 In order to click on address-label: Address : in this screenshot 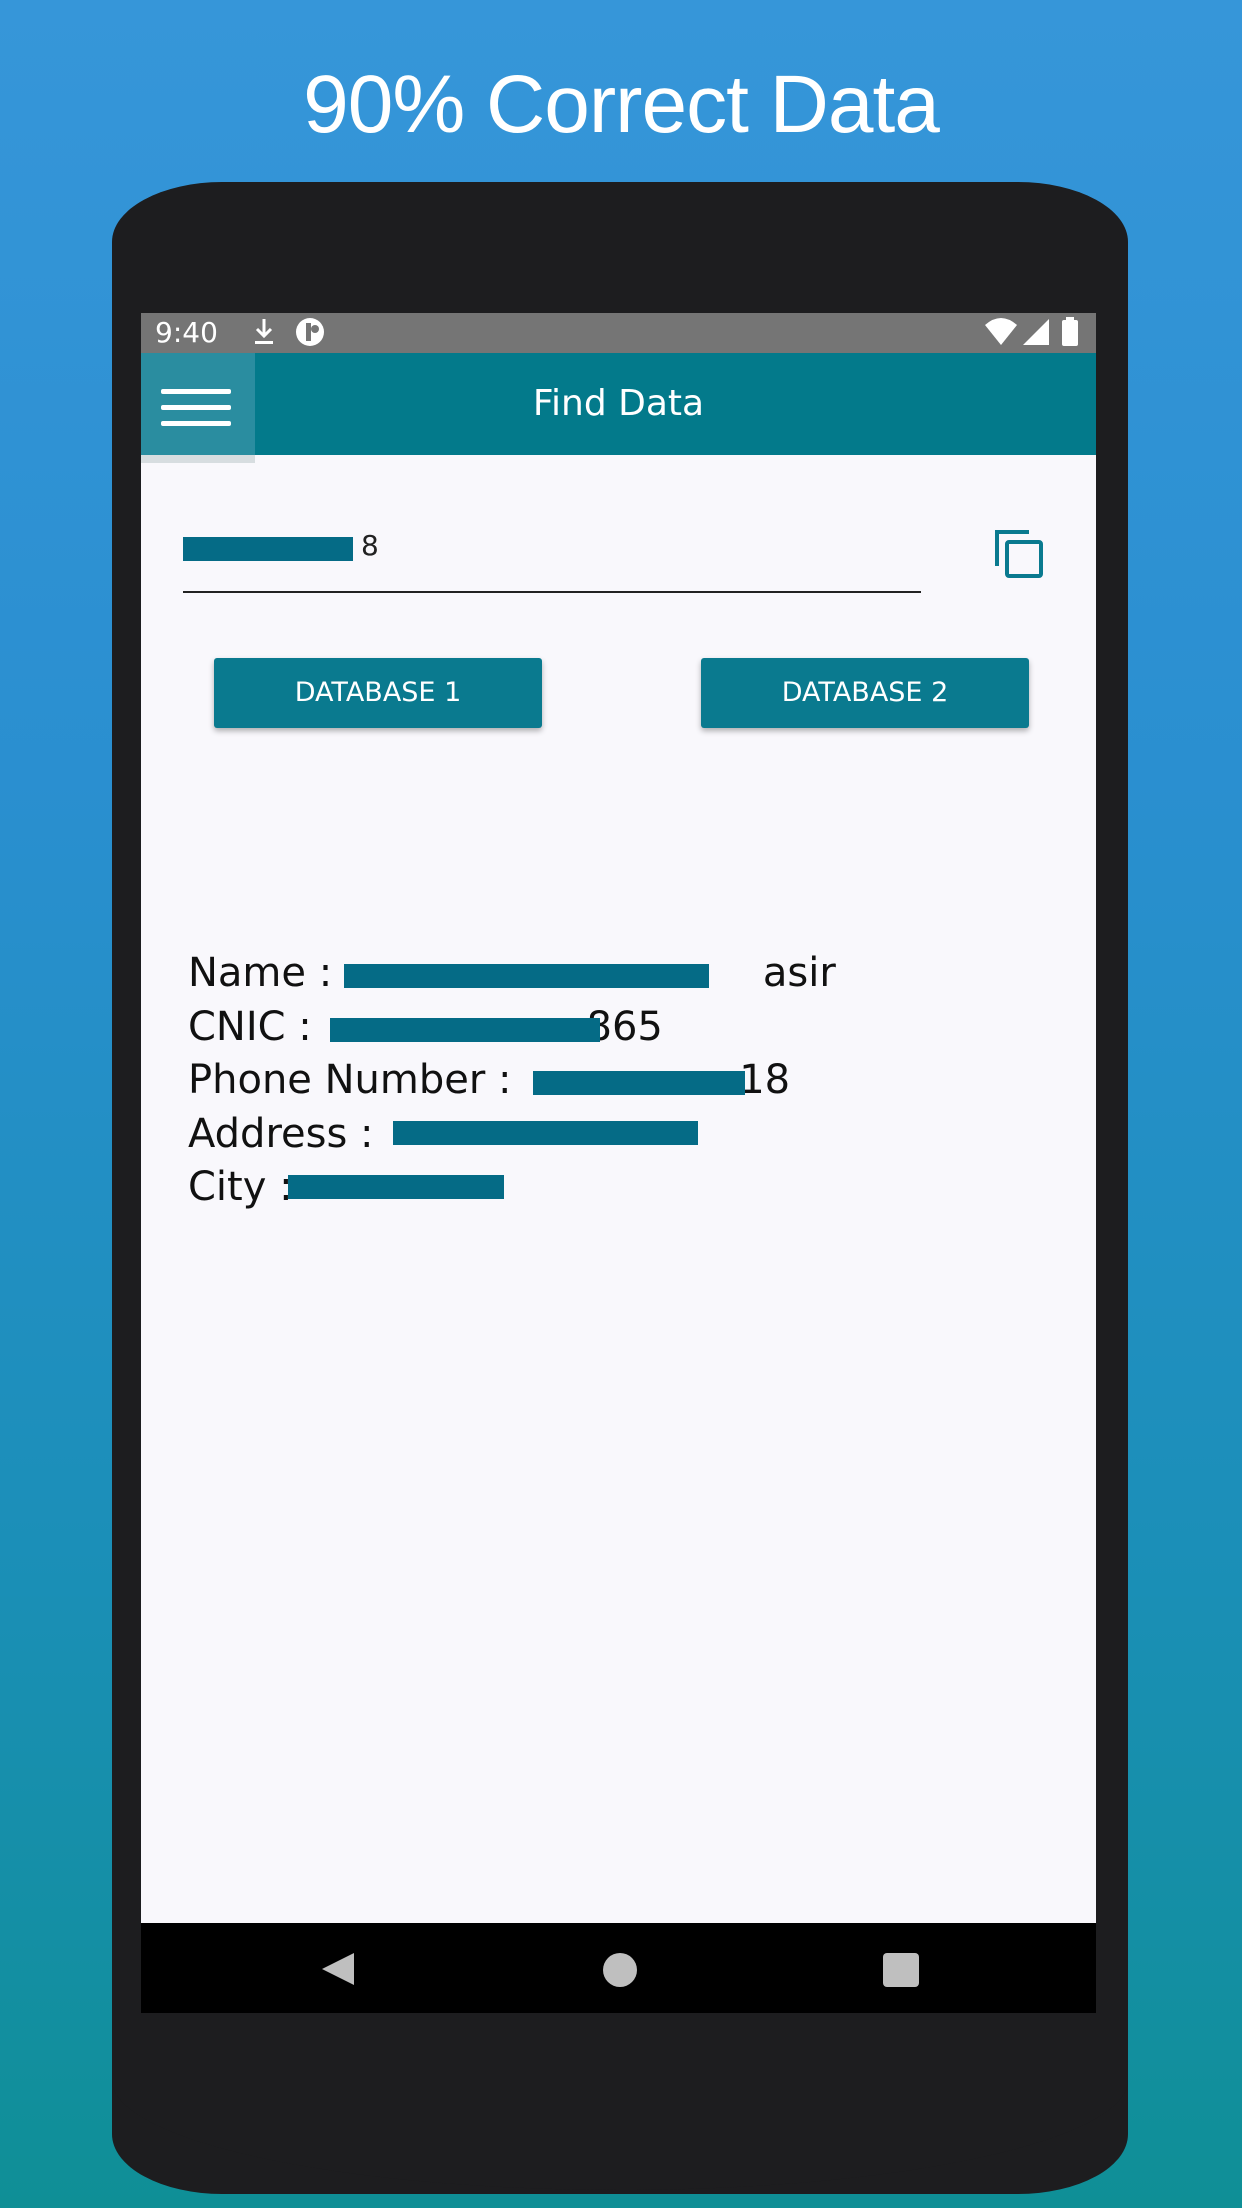, I will do `click(281, 1134)`.